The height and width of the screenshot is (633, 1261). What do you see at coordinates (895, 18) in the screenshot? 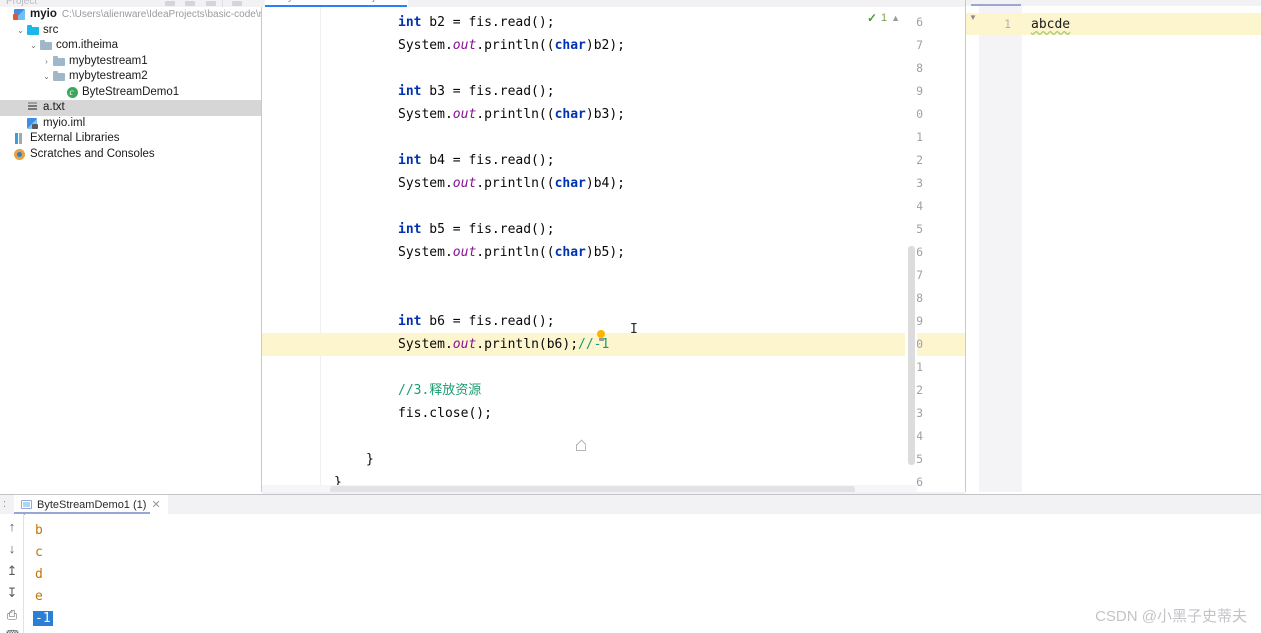
I see `chevron-up-icon: ▲` at bounding box center [895, 18].